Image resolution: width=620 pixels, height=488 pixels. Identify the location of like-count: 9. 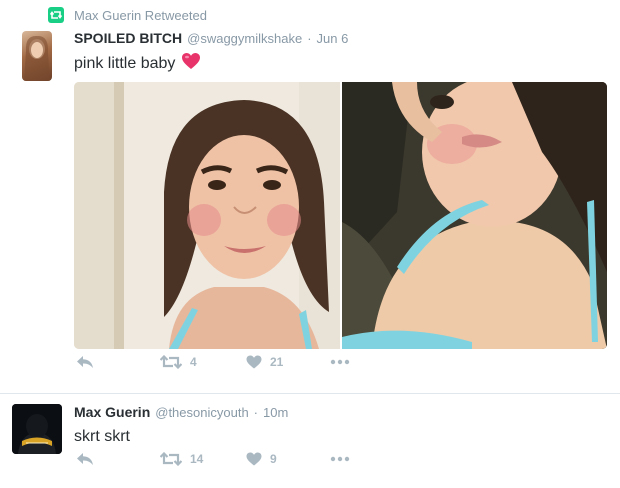
(273, 459).